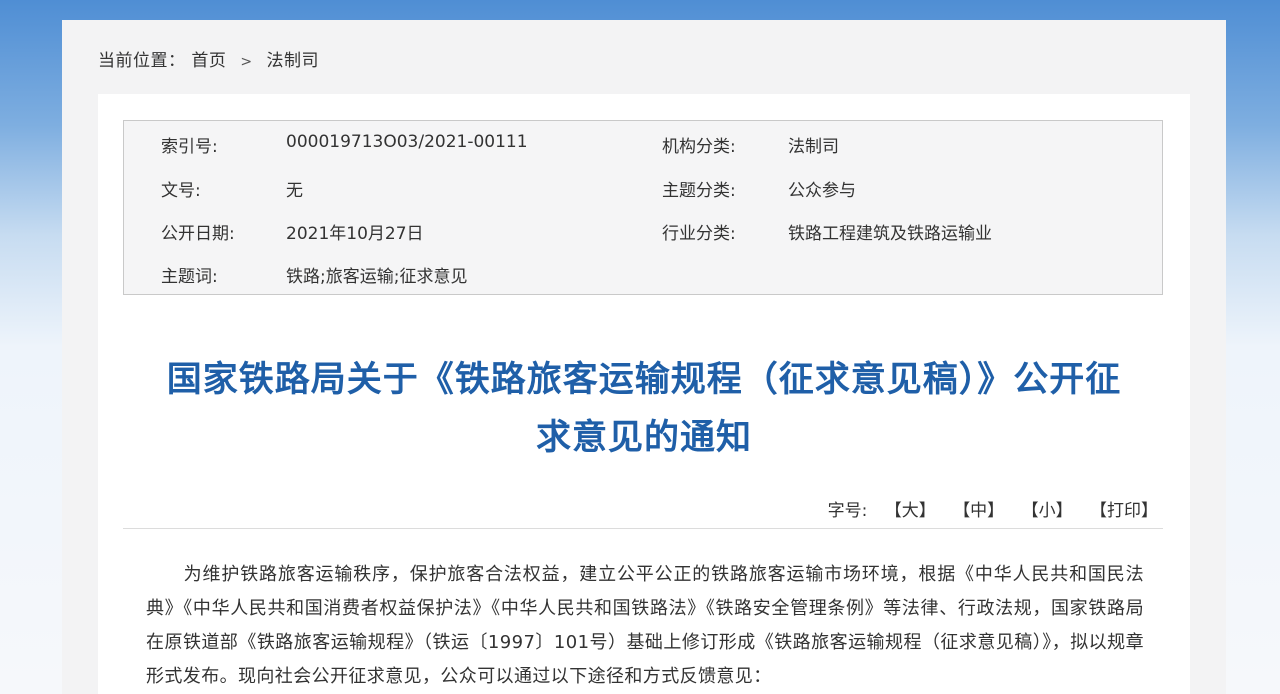  I want to click on industry-value: 铁路工程建筑及铁路运输业, so click(890, 234).